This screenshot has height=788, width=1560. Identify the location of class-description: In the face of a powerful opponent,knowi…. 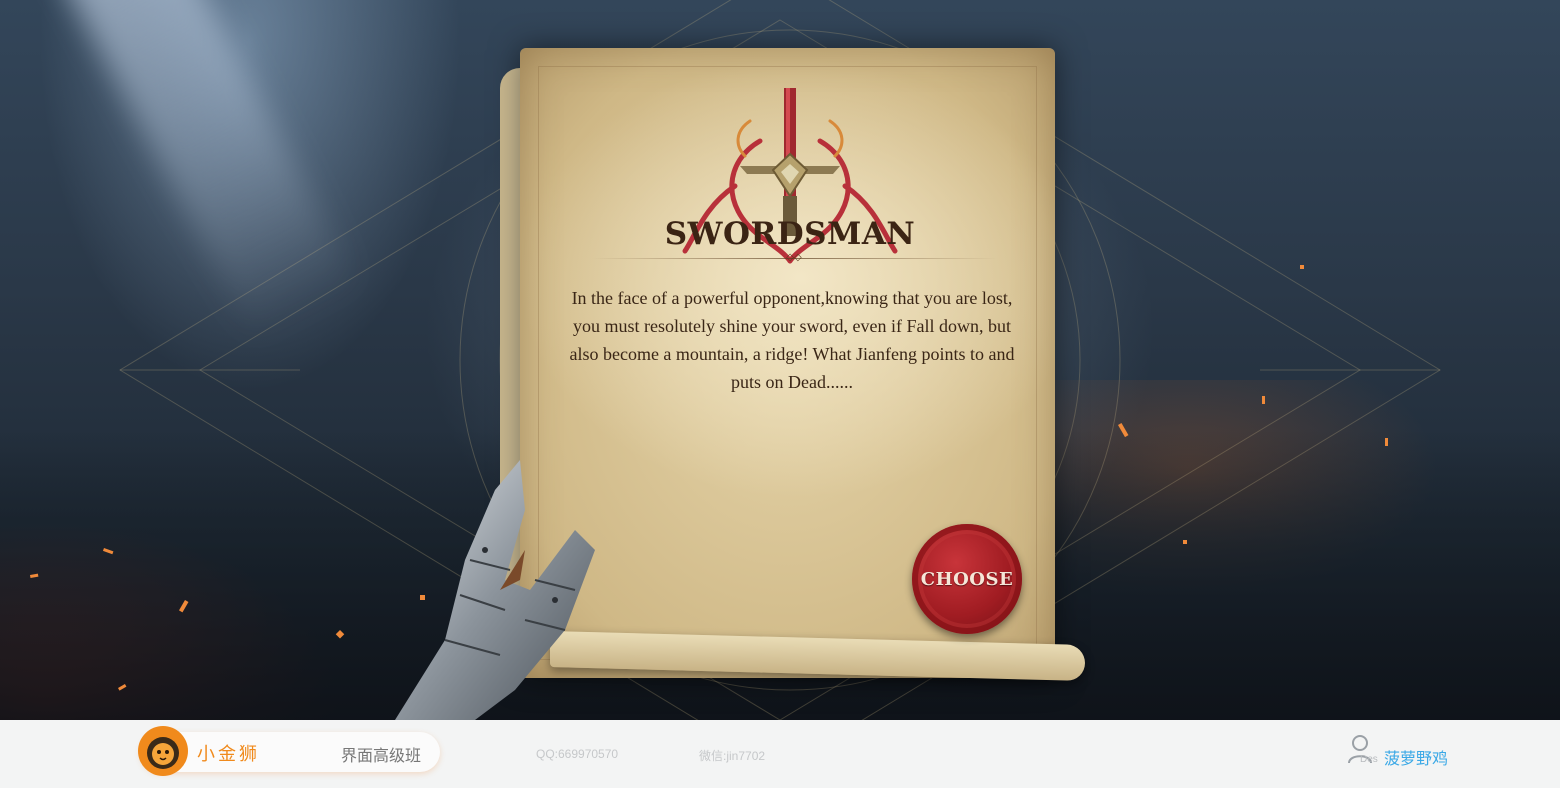
(792, 340).